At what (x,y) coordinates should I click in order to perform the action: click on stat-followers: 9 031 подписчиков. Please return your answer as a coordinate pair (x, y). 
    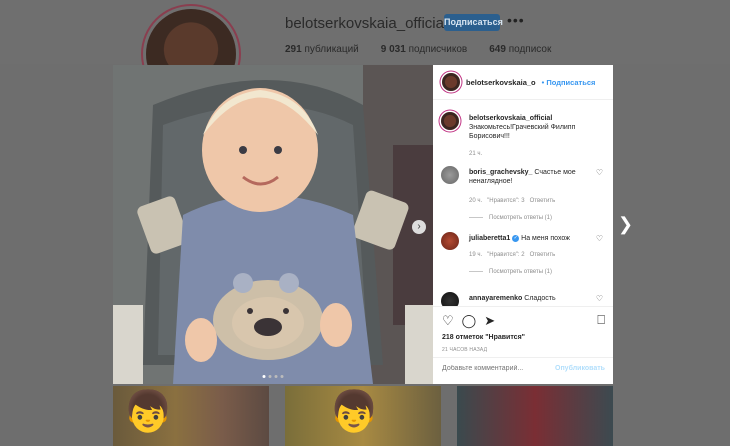
    Looking at the image, I should click on (424, 49).